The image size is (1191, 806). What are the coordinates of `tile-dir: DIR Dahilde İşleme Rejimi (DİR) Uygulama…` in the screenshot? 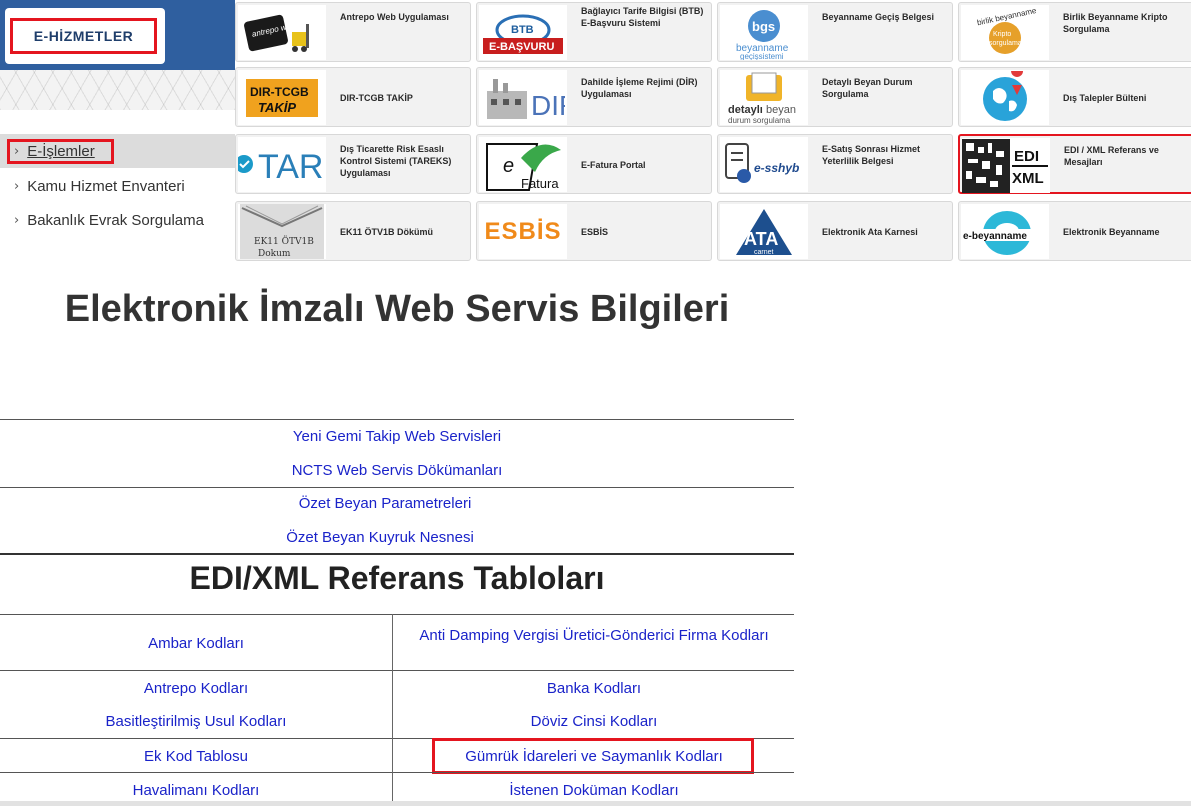 It's located at (594, 97).